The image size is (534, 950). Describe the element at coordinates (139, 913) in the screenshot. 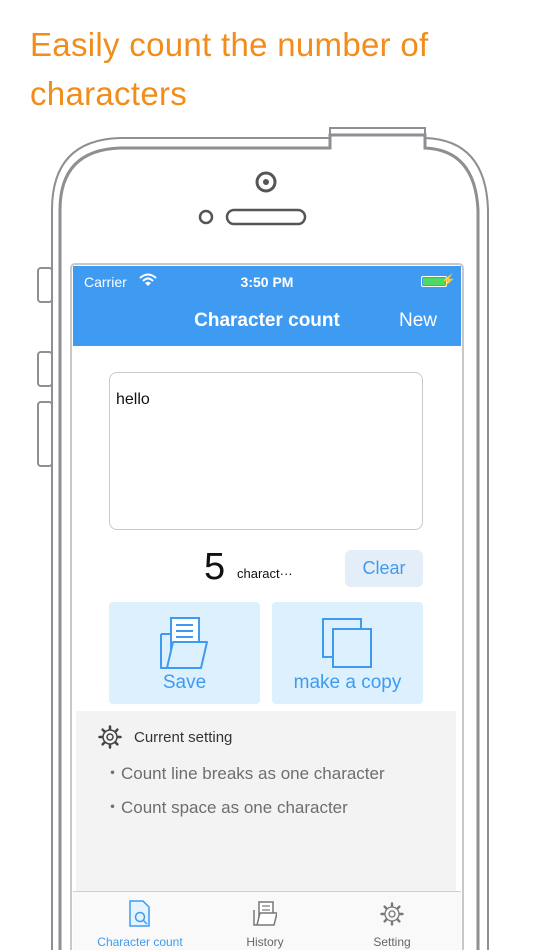

I see `document-count-icon` at that location.